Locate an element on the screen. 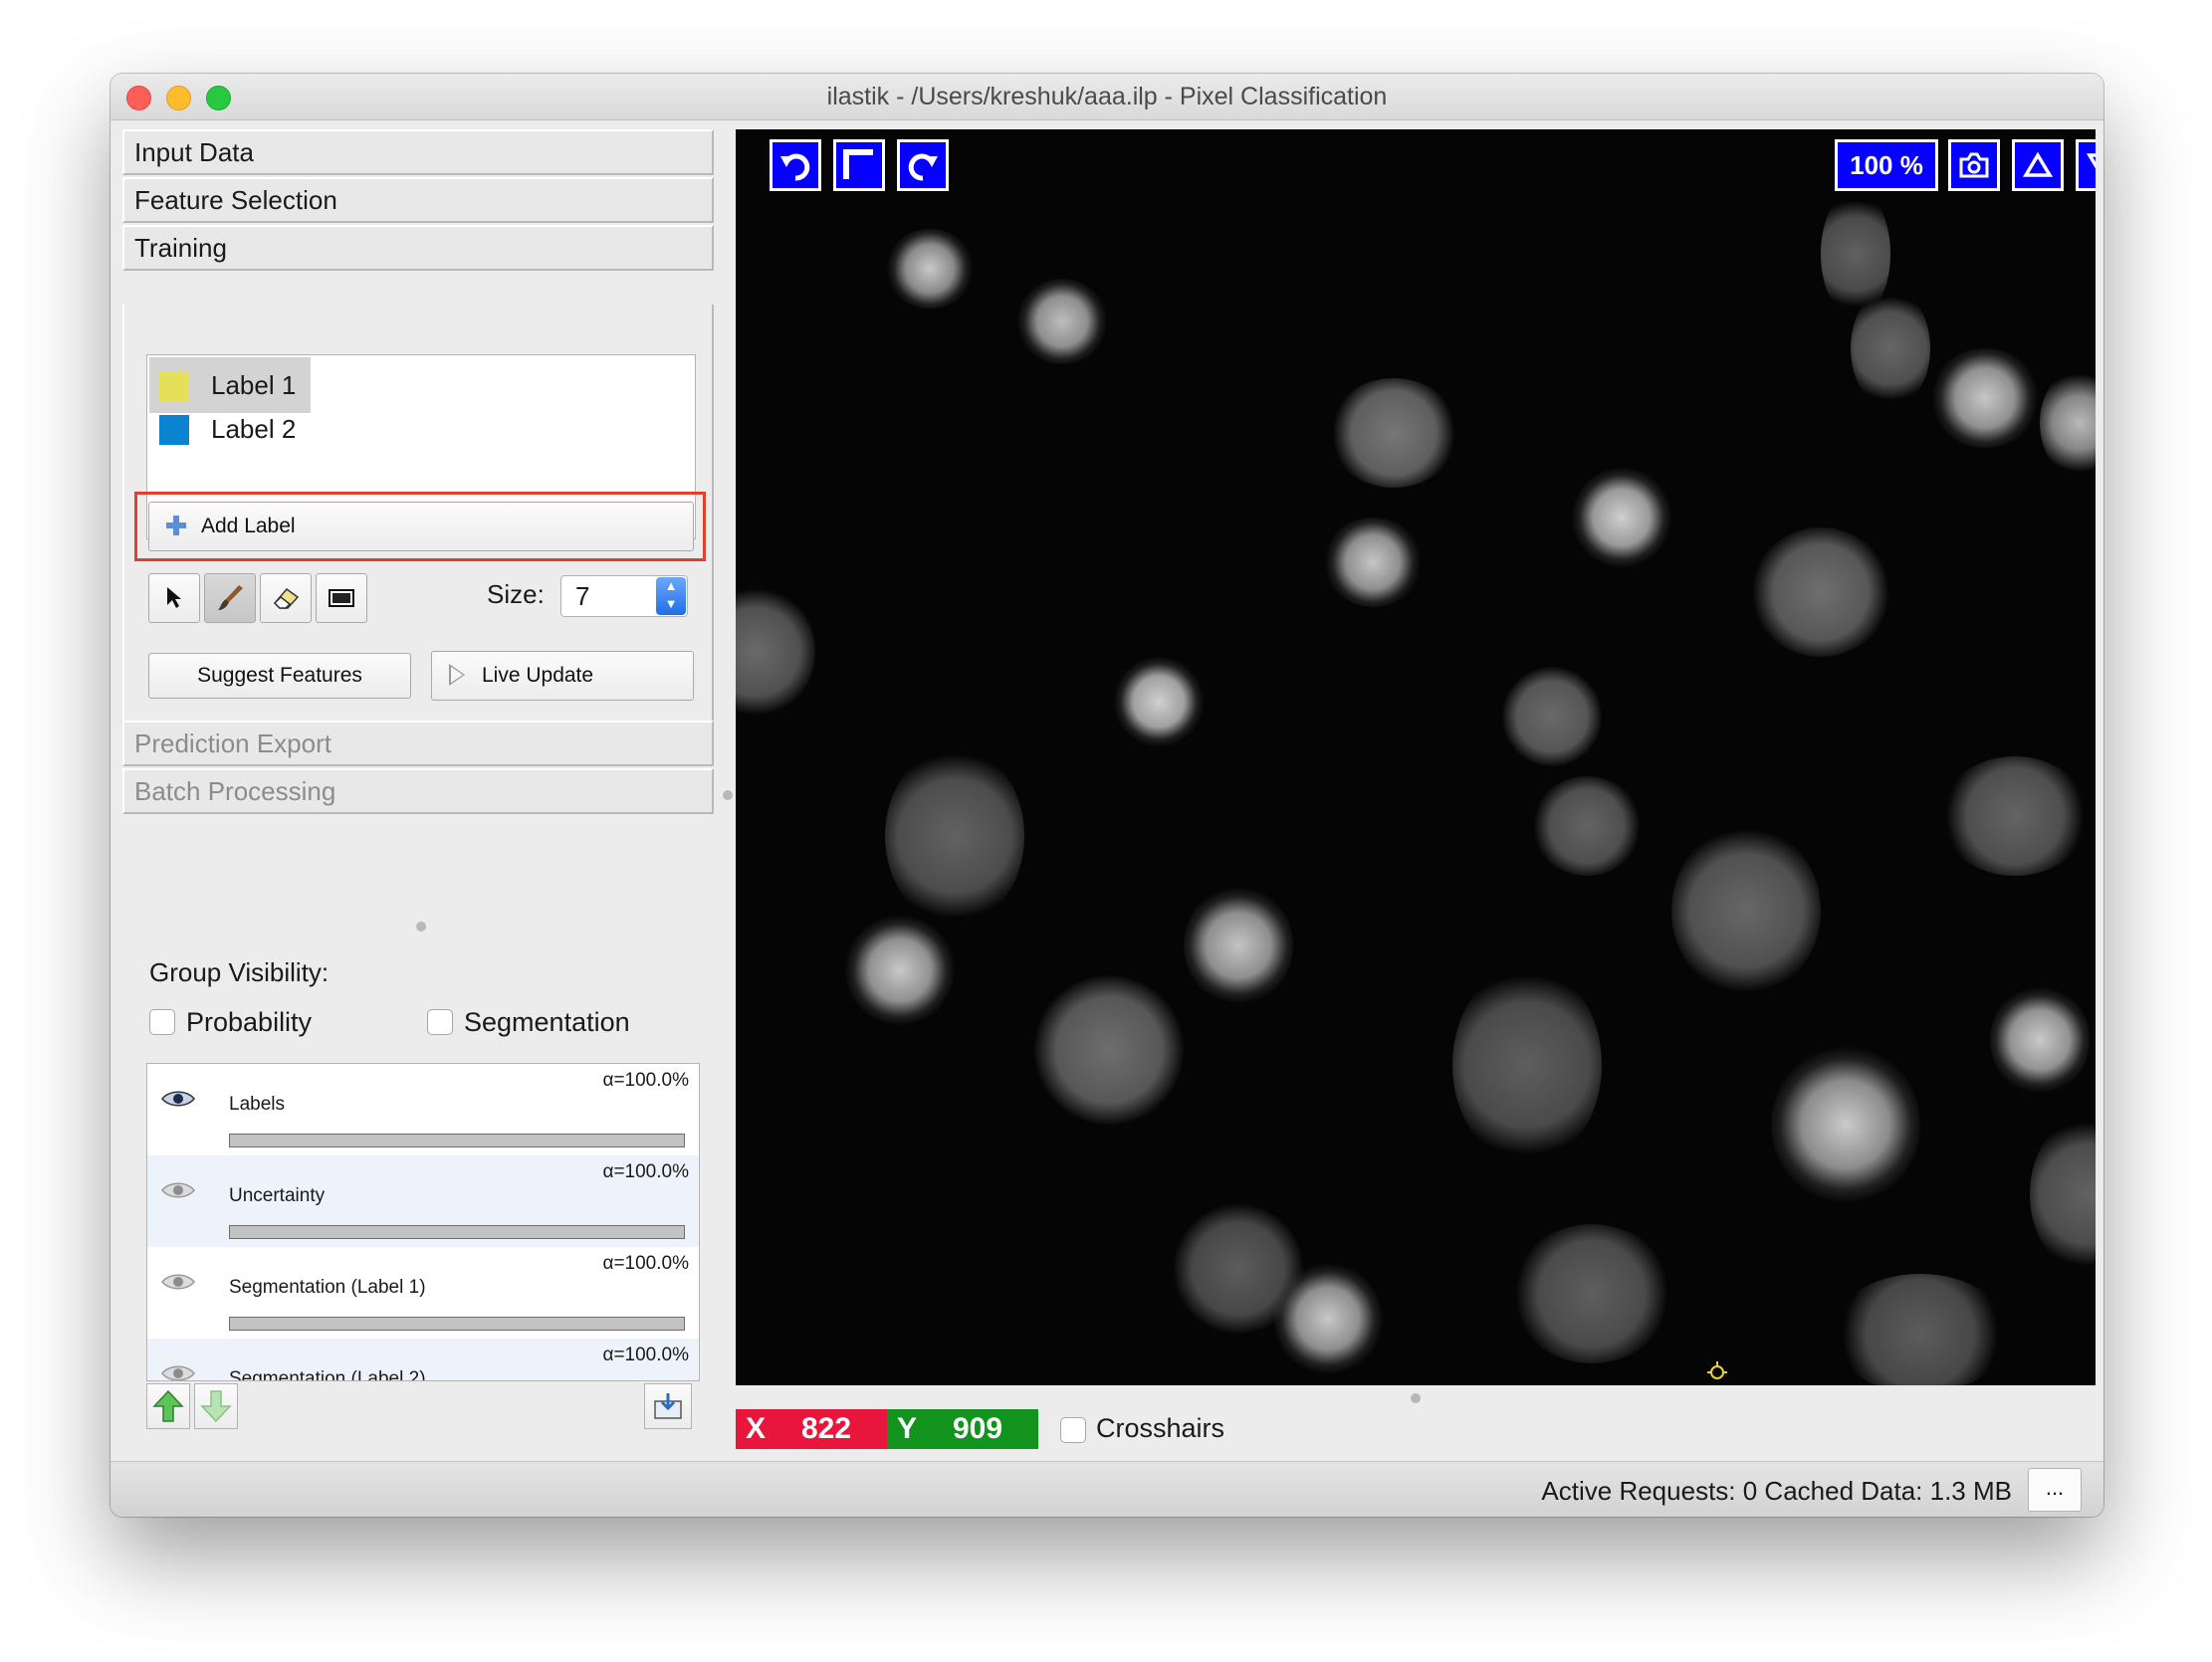 The width and height of the screenshot is (2212, 1662). rectangle-tool-button is located at coordinates (341, 598).